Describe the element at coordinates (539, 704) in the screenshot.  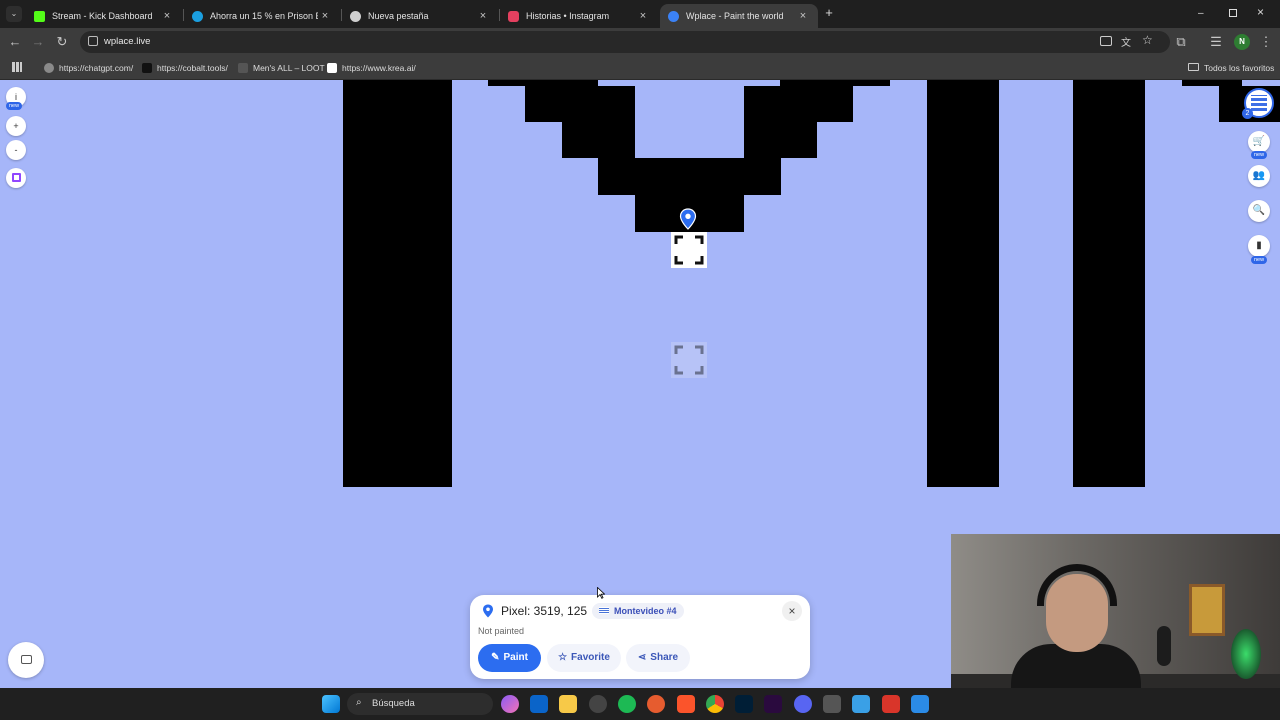
I see `outlook-icon` at that location.